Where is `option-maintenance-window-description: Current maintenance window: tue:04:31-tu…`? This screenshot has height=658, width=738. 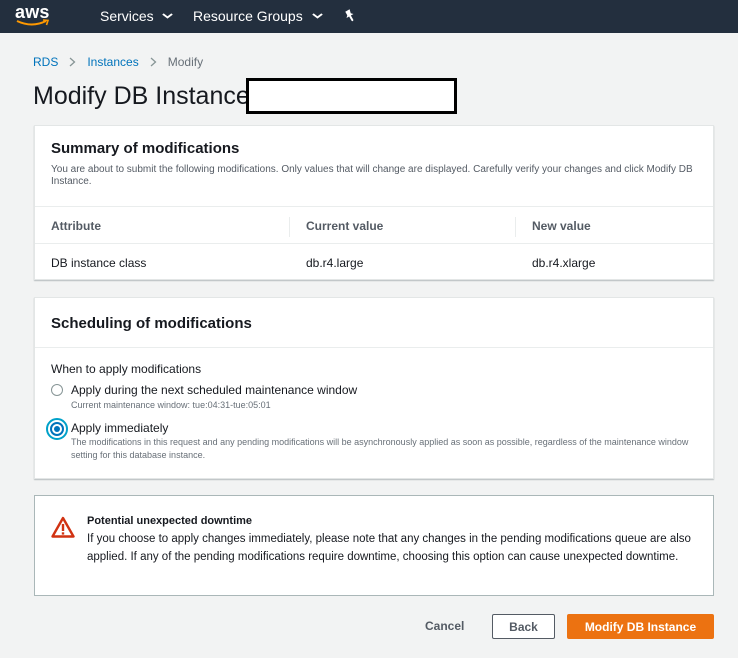 option-maintenance-window-description: Current maintenance window: tue:04:31-tu… is located at coordinates (171, 405).